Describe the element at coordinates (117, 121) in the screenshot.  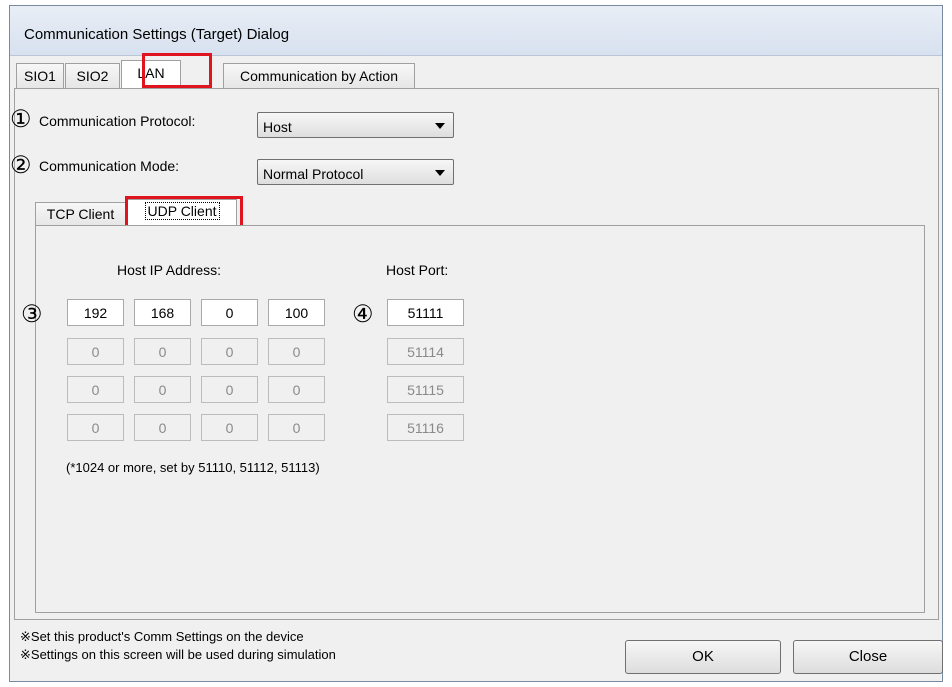
I see `protocol-label: Communication Protocol:` at that location.